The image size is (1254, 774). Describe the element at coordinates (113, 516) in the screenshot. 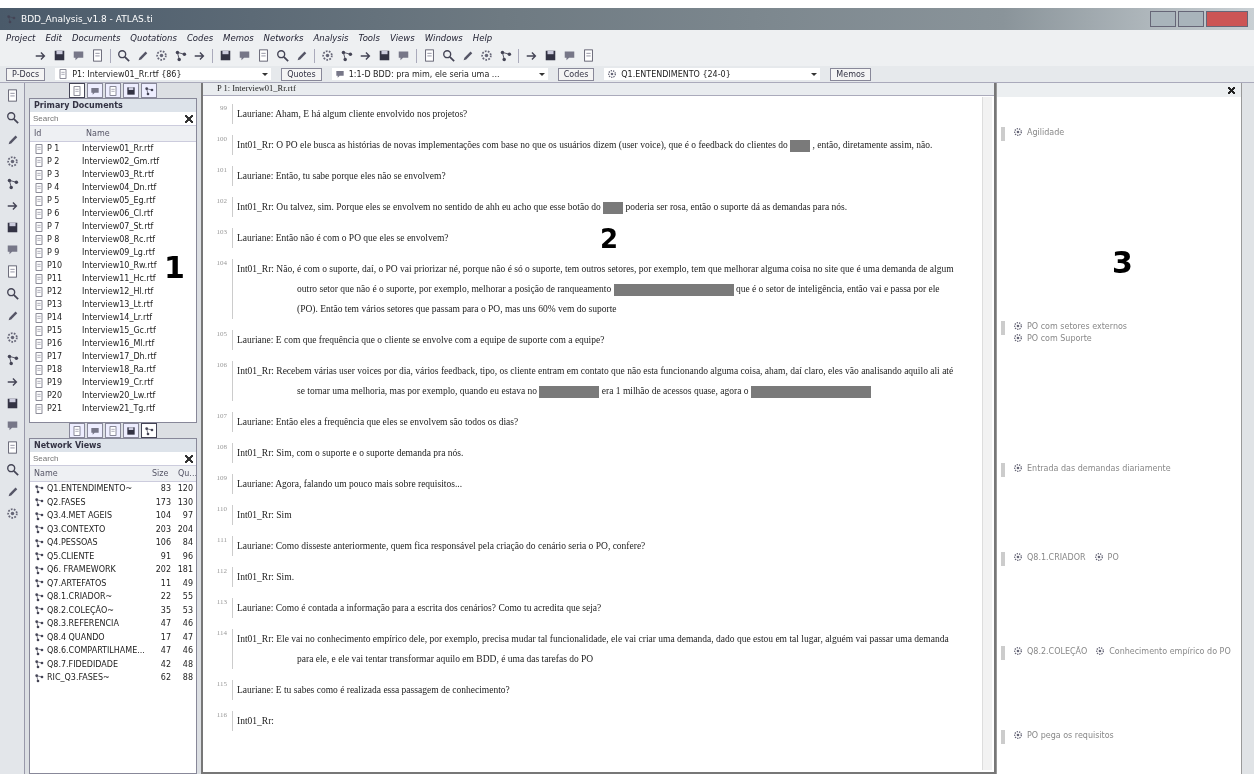

I see `network-row: Q3.4.MET AGEIS 104 97` at that location.